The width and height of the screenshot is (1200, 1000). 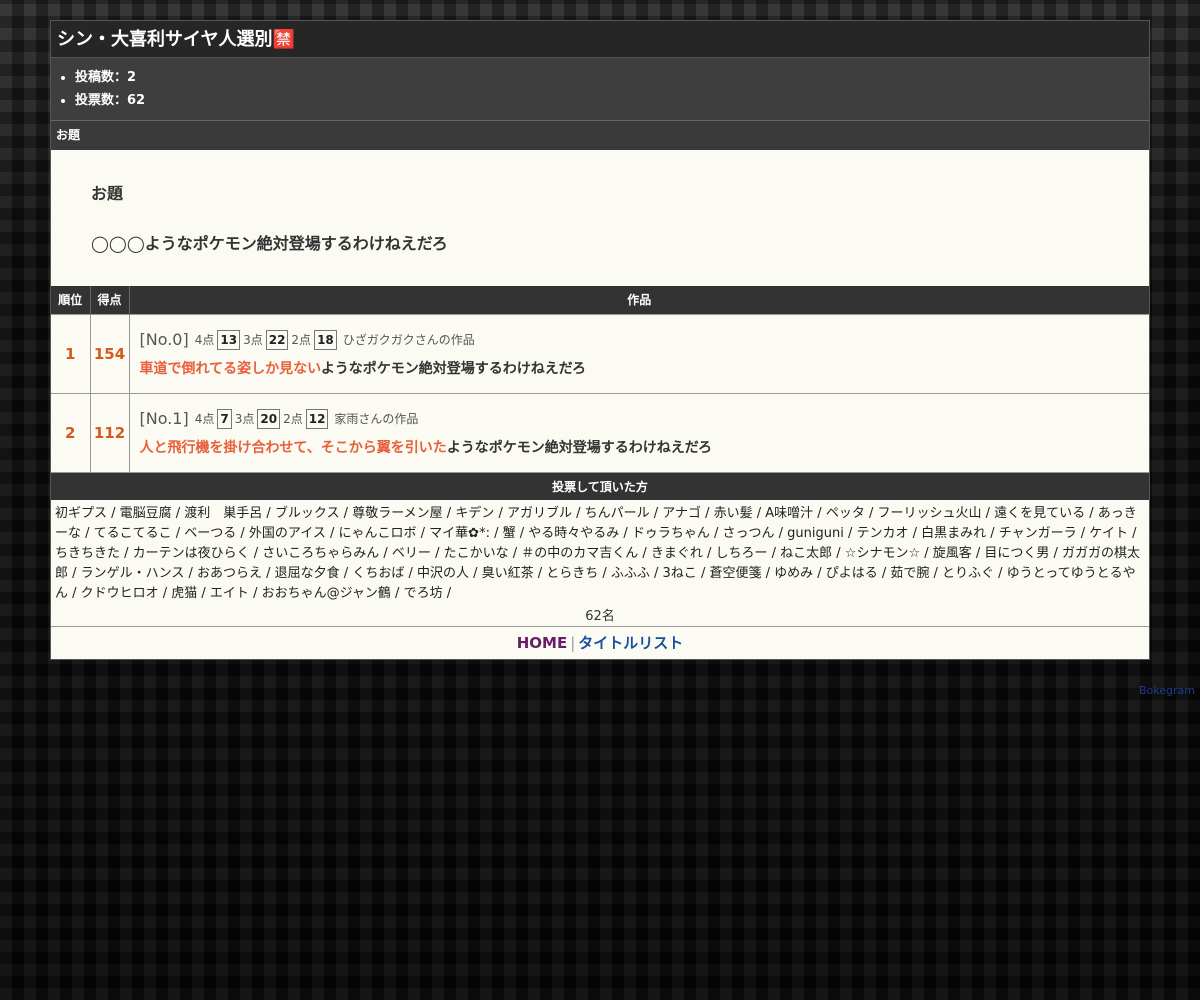 I want to click on points-3-count: 22, so click(x=277, y=339).